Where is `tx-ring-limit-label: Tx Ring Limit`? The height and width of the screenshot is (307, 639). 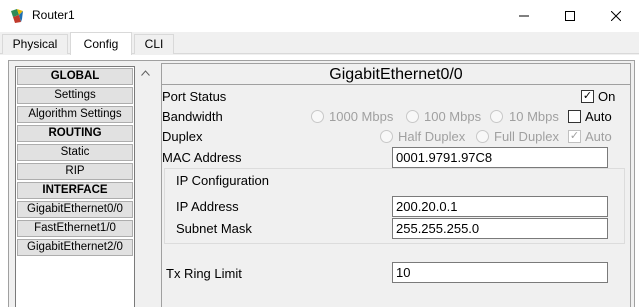
tx-ring-limit-label: Tx Ring Limit is located at coordinates (204, 273).